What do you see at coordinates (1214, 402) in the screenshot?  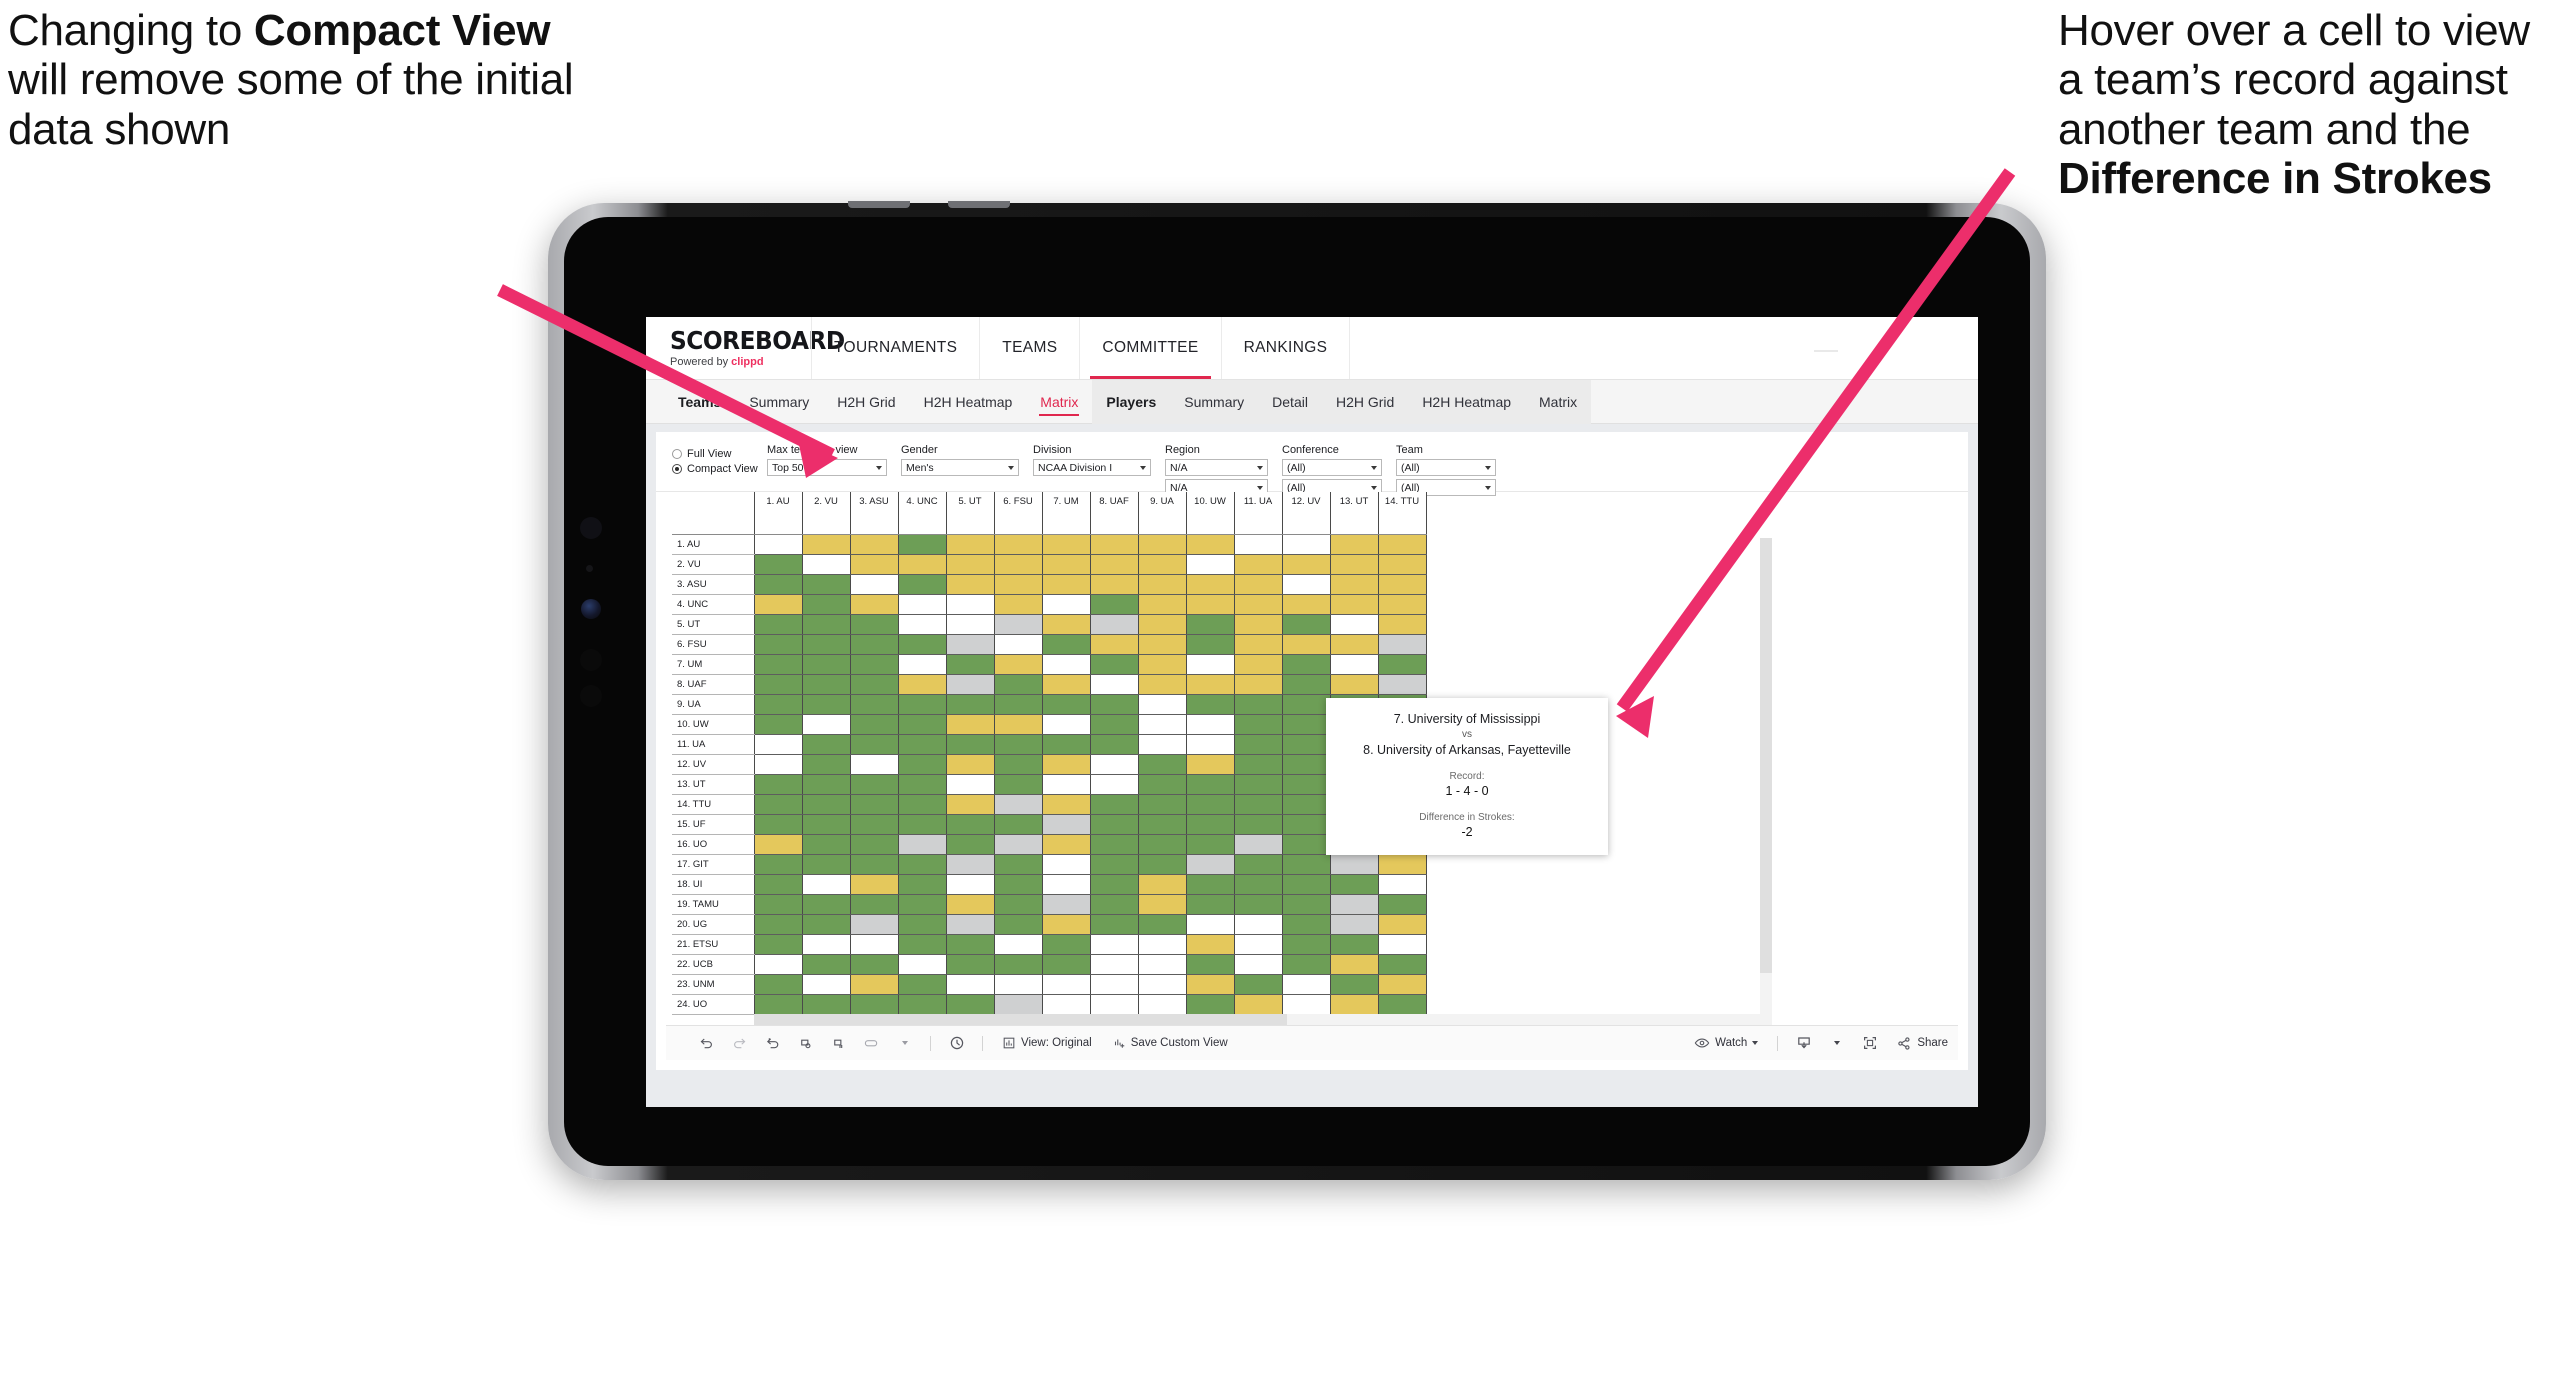 I see `subnav-players-summary: Summary` at bounding box center [1214, 402].